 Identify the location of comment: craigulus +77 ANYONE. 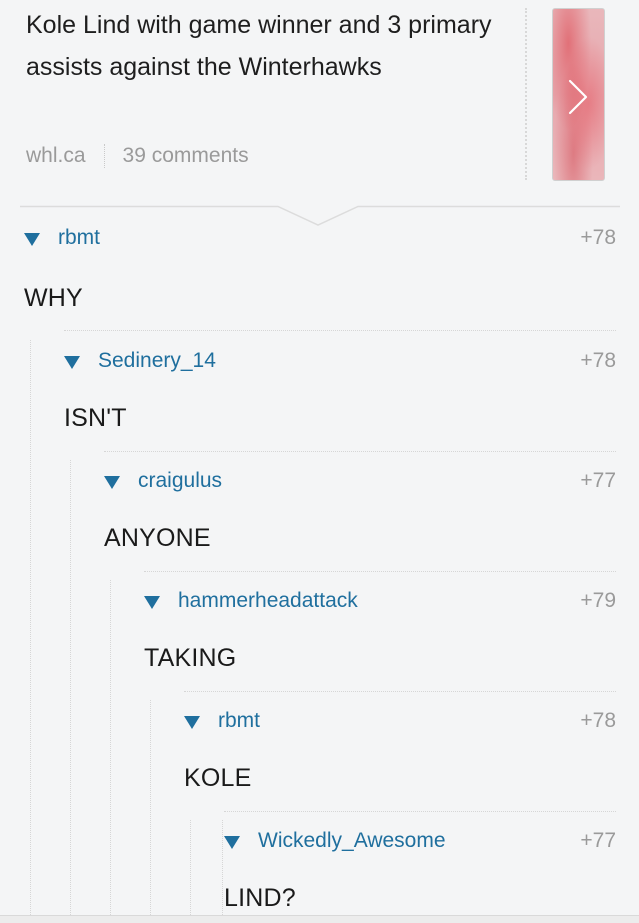
(371, 524).